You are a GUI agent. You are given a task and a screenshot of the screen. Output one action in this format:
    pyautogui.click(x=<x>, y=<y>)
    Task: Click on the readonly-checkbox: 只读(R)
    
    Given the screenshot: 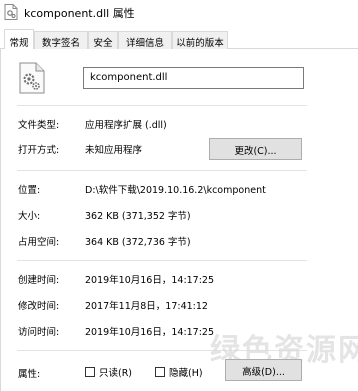 What is the action you would take?
    pyautogui.click(x=108, y=372)
    